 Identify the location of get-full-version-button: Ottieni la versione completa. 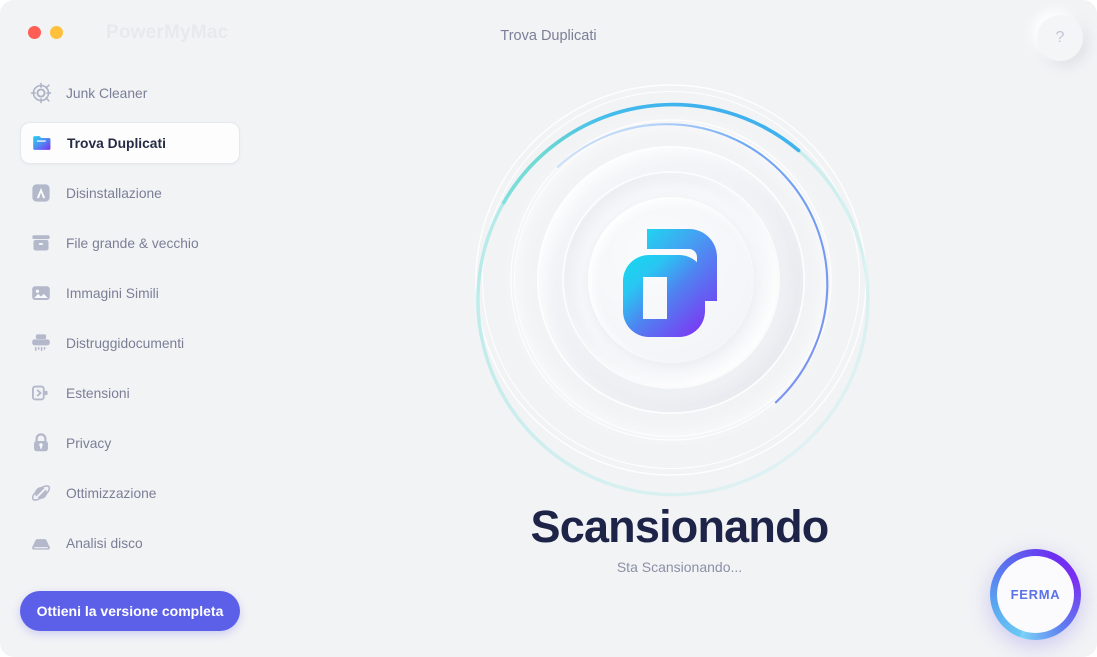
(130, 611).